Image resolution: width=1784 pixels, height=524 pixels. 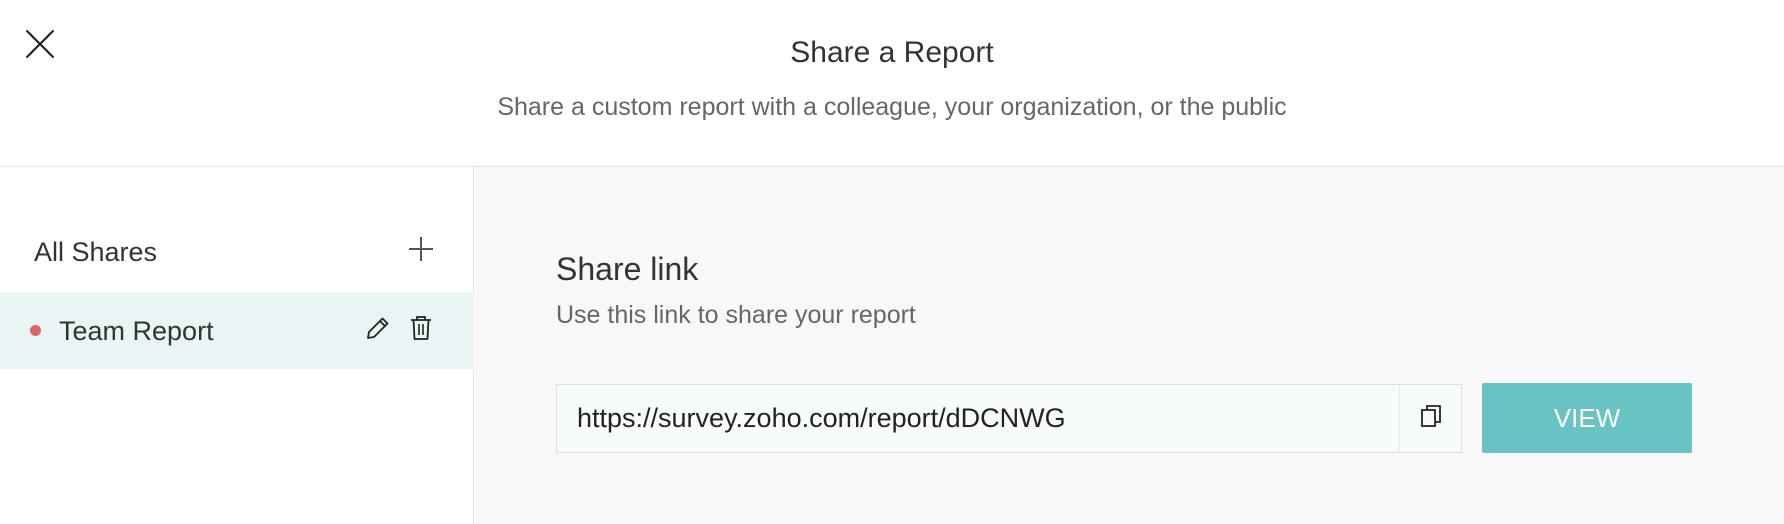 What do you see at coordinates (1587, 418) in the screenshot?
I see `view-button: VIEW` at bounding box center [1587, 418].